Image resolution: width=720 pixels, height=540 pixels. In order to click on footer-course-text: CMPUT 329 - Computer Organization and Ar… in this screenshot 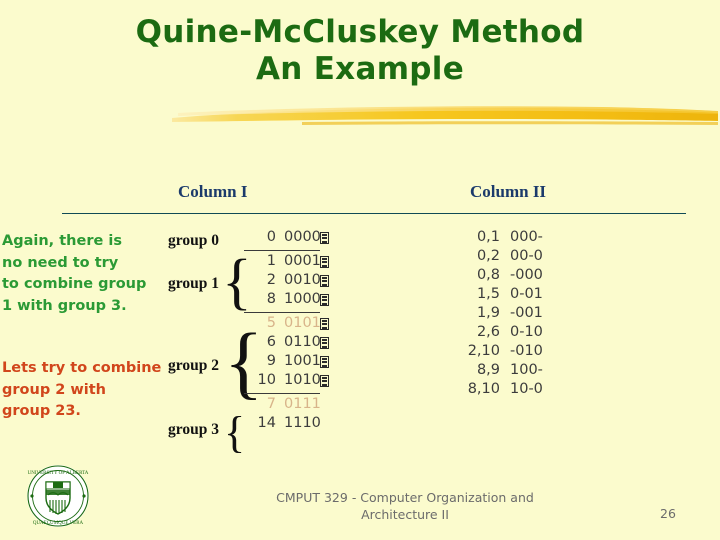, I will do `click(405, 506)`.